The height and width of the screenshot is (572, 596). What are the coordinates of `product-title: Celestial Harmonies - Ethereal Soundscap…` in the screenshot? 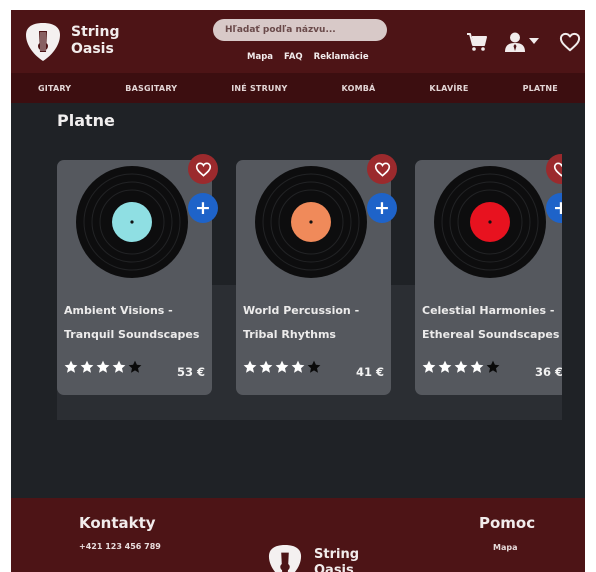 It's located at (492, 323).